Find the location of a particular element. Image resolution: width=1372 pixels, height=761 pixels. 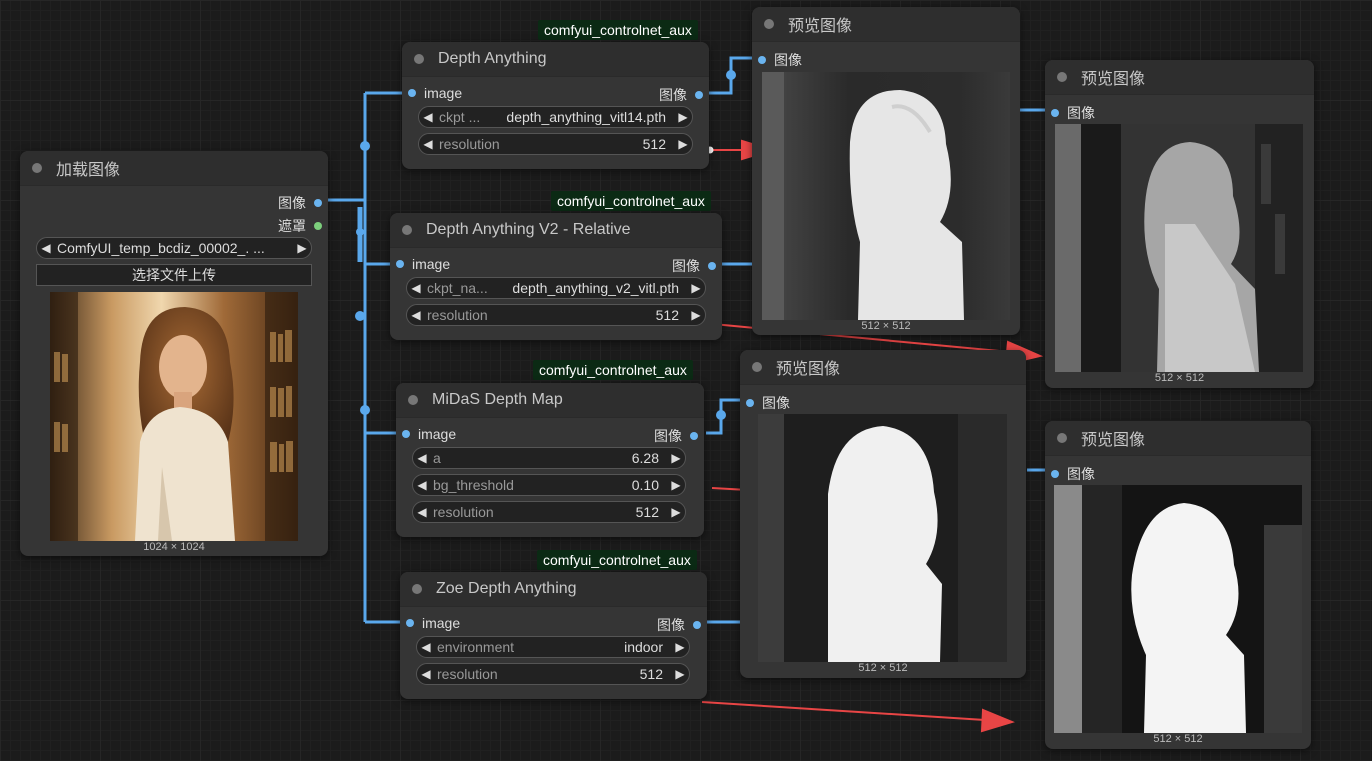

output-mask-port is located at coordinates (318, 226).